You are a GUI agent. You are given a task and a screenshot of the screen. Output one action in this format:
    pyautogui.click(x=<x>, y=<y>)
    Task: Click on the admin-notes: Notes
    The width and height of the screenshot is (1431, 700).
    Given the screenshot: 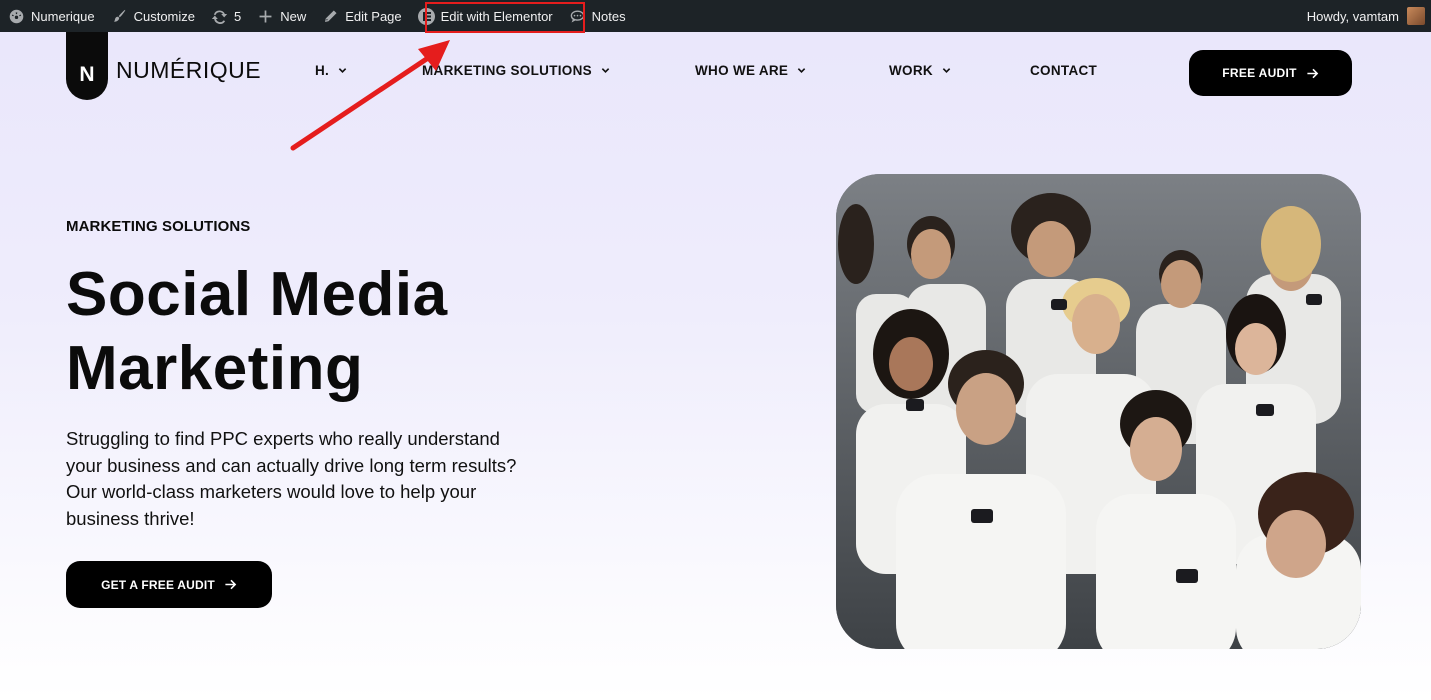 What is the action you would take?
    pyautogui.click(x=597, y=16)
    